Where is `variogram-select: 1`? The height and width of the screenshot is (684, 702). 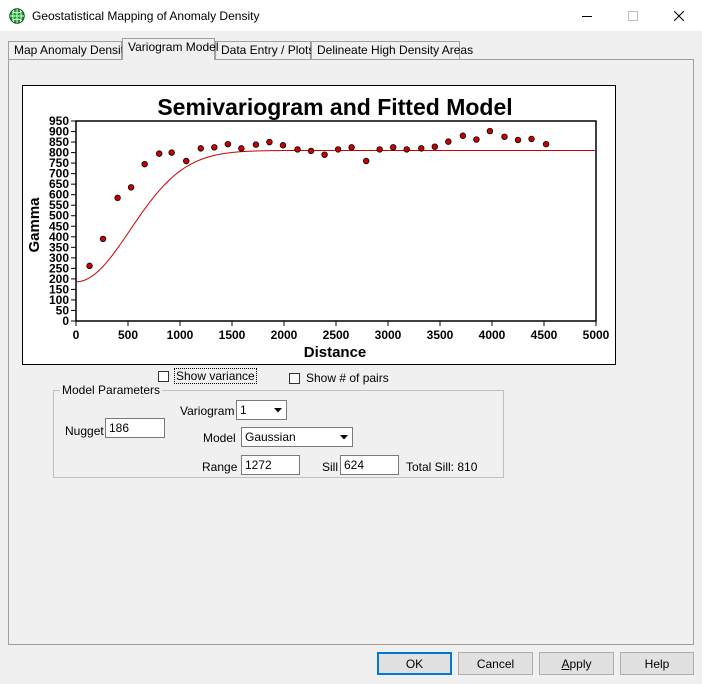
variogram-select: 1 is located at coordinates (261, 410).